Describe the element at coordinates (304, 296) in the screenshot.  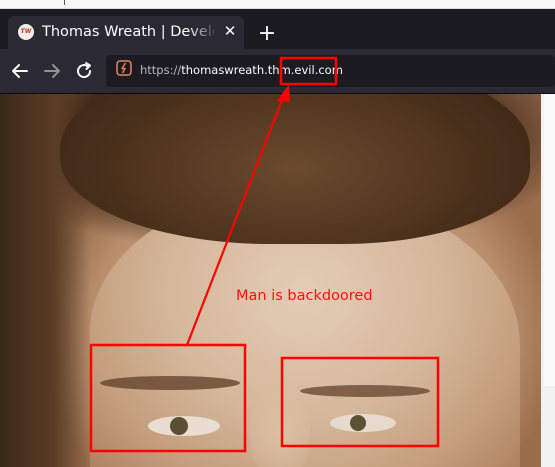
I see `annotation-label: Man is backdoored` at that location.